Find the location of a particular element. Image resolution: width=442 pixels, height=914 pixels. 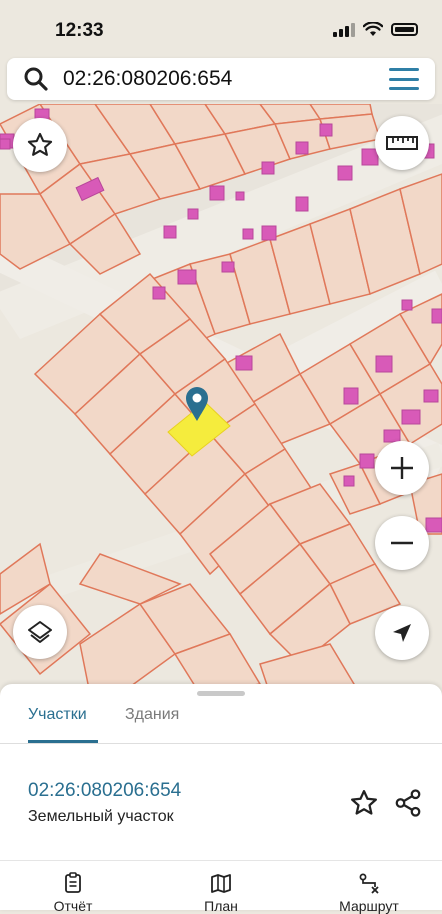

status-time: 12:33 is located at coordinates (79, 30).